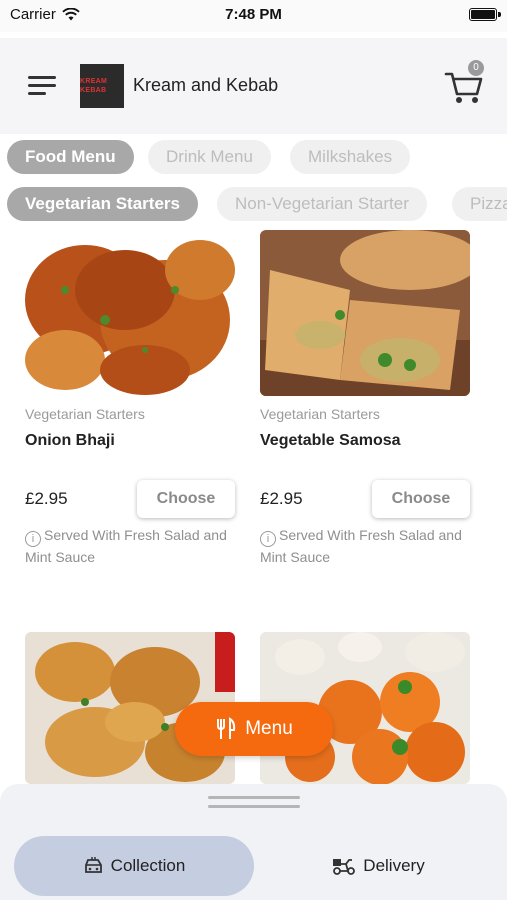  I want to click on tab-food-menu: Food Menu, so click(70, 157).